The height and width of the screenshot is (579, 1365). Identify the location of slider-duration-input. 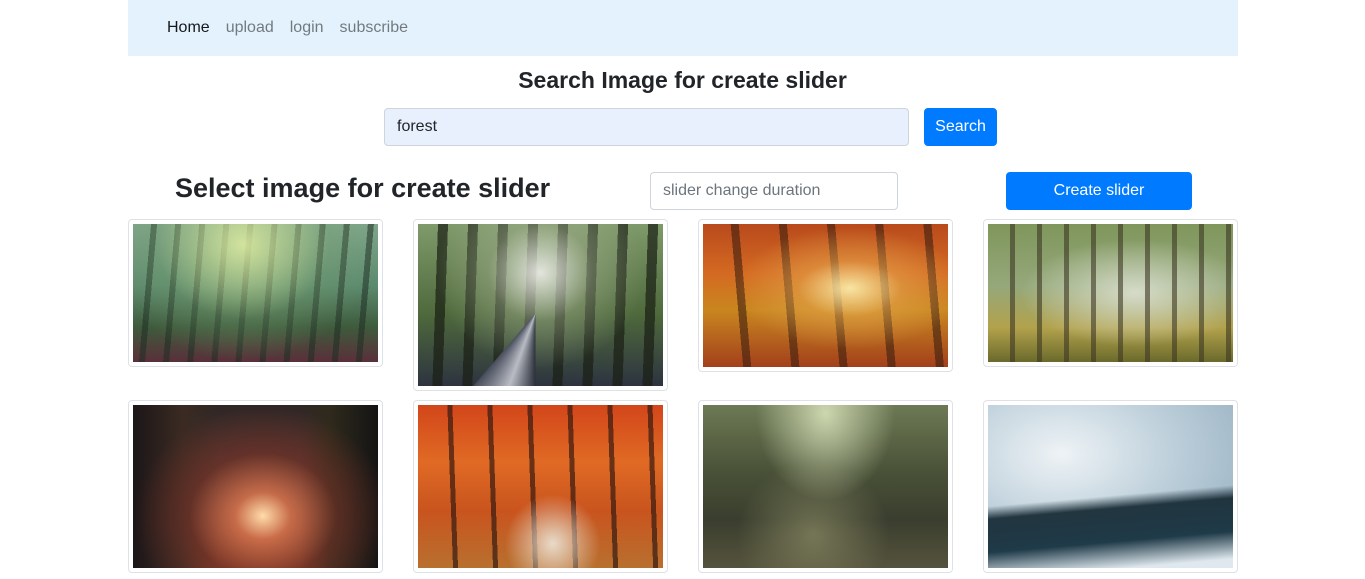
(774, 191).